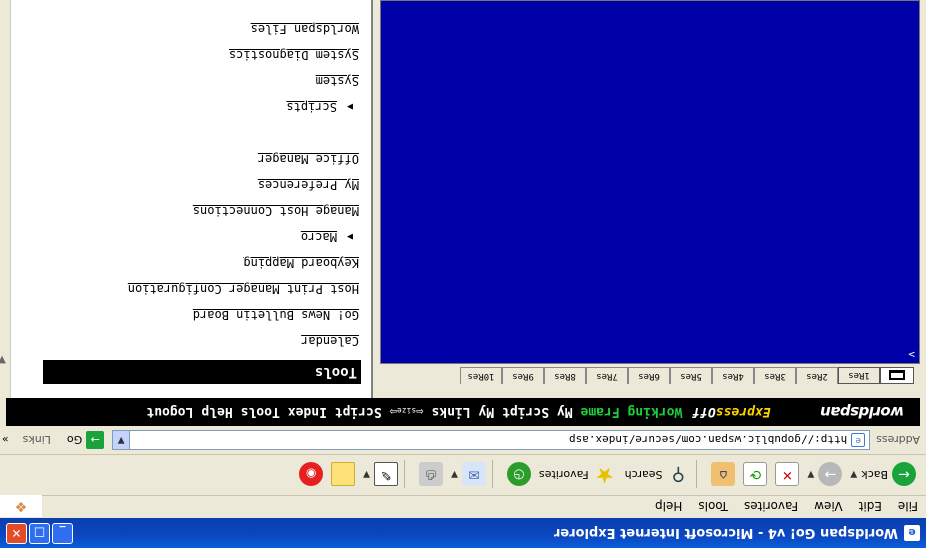 Image resolution: width=926 pixels, height=548 pixels. I want to click on tools-item-system: System, so click(194, 81).